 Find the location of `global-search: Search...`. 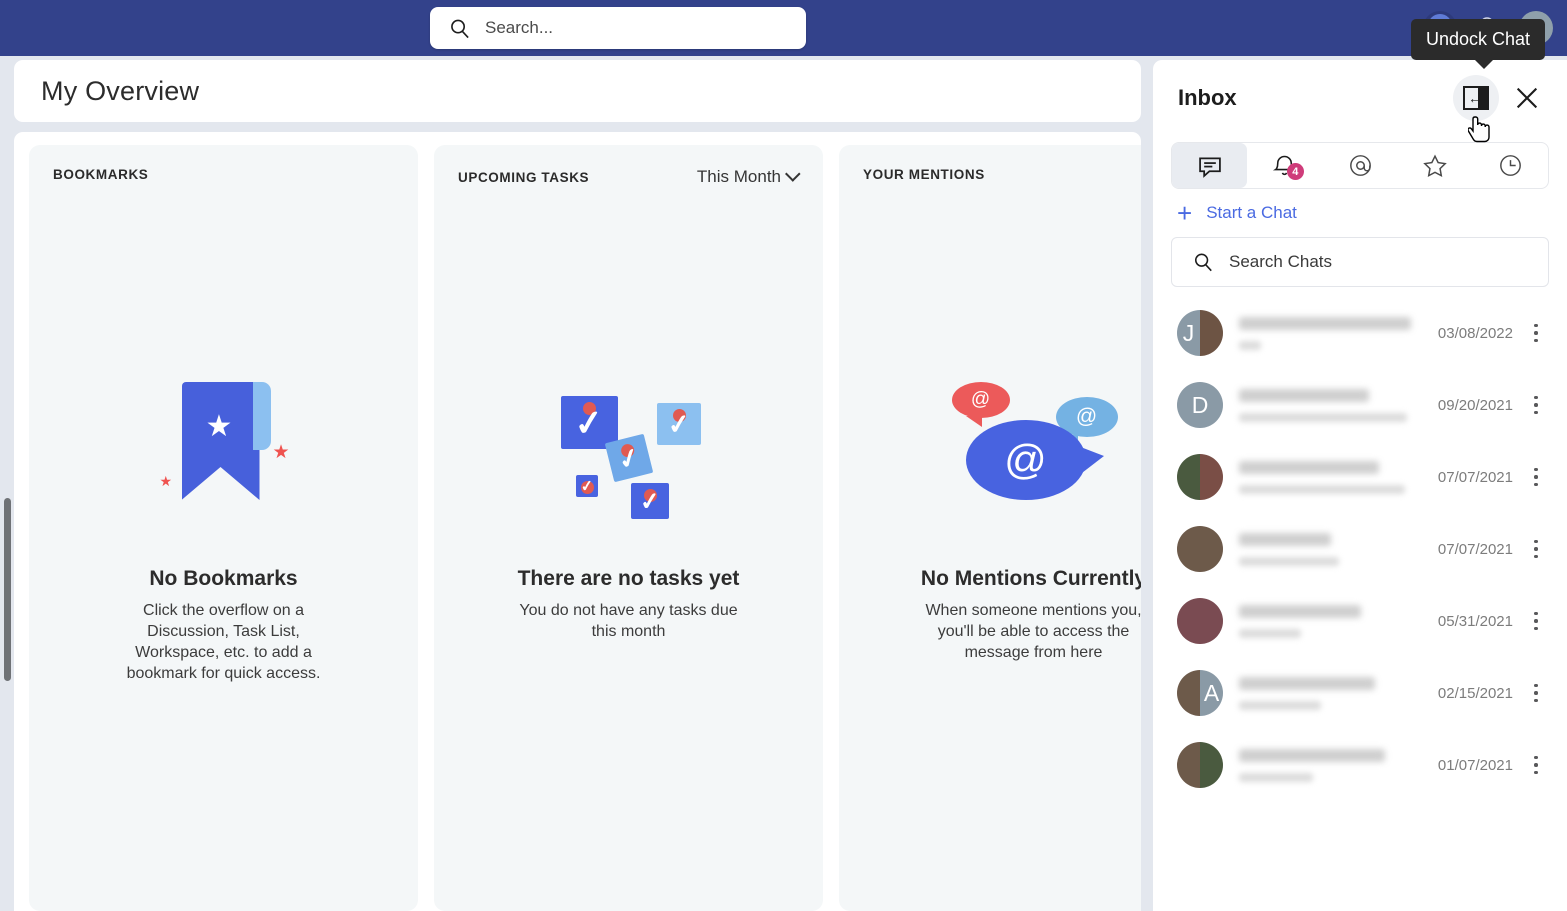

global-search: Search... is located at coordinates (618, 28).